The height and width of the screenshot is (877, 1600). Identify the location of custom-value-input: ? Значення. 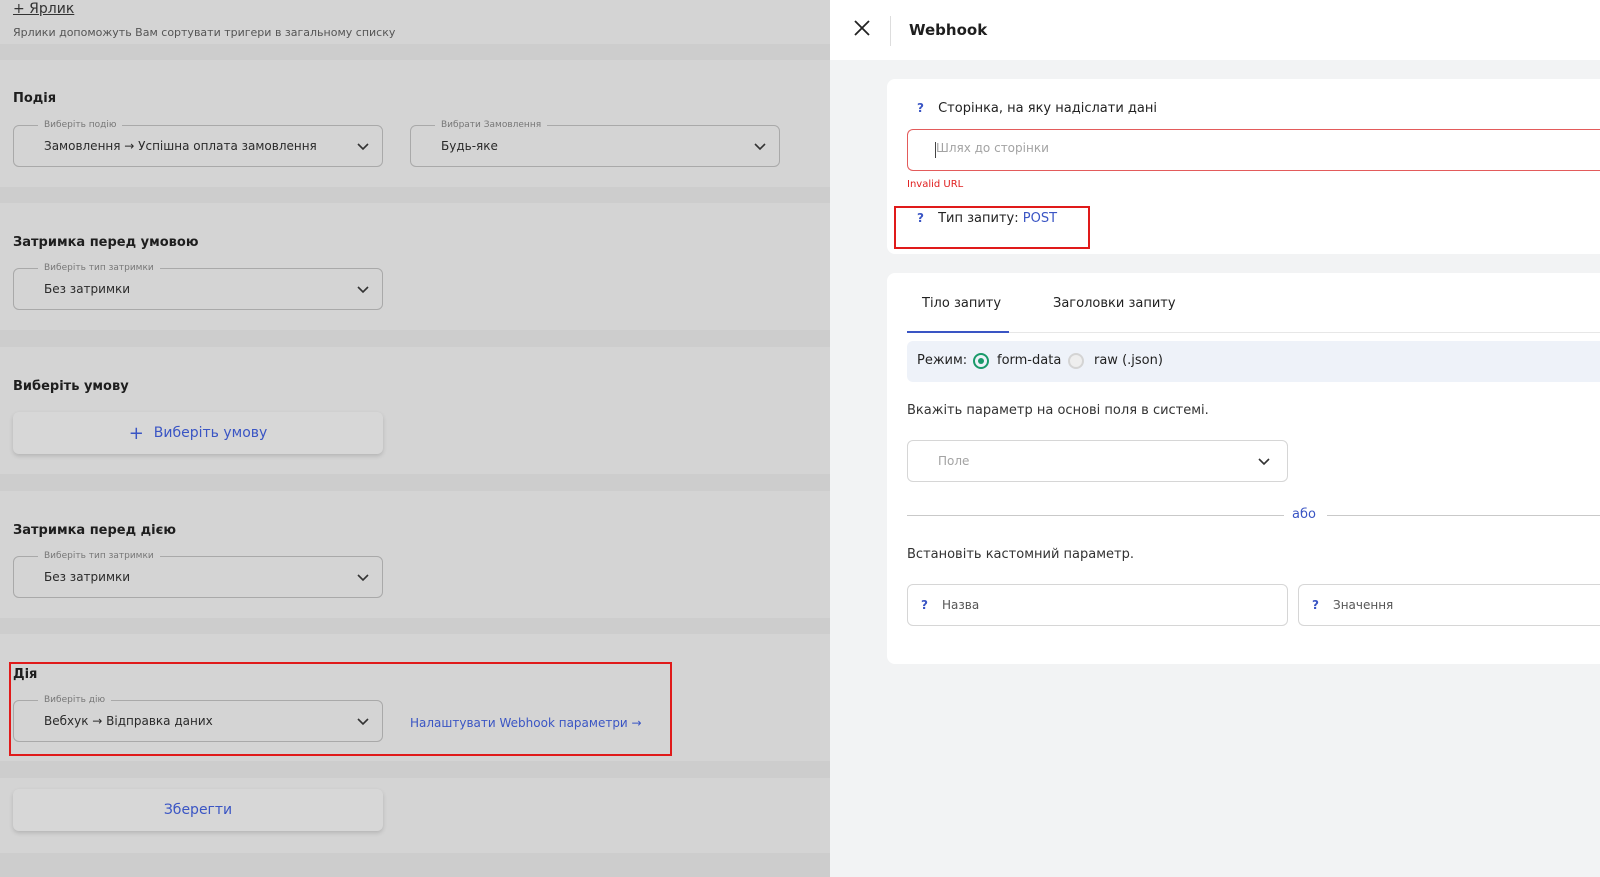
(1449, 605).